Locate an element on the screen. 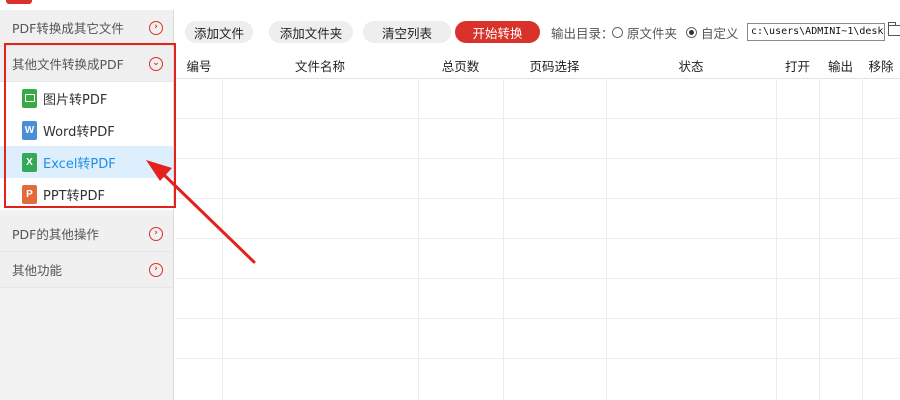 The height and width of the screenshot is (400, 900). sidebar-item-word-to-pdf: W Word转PDF is located at coordinates (86, 130).